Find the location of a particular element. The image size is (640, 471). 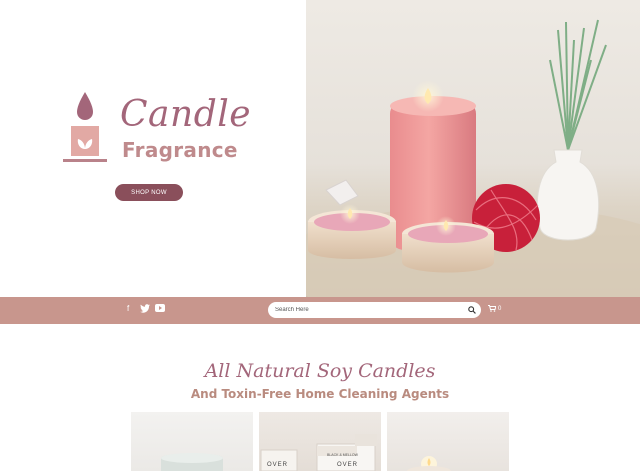

cart-button: 0 is located at coordinates (494, 308).